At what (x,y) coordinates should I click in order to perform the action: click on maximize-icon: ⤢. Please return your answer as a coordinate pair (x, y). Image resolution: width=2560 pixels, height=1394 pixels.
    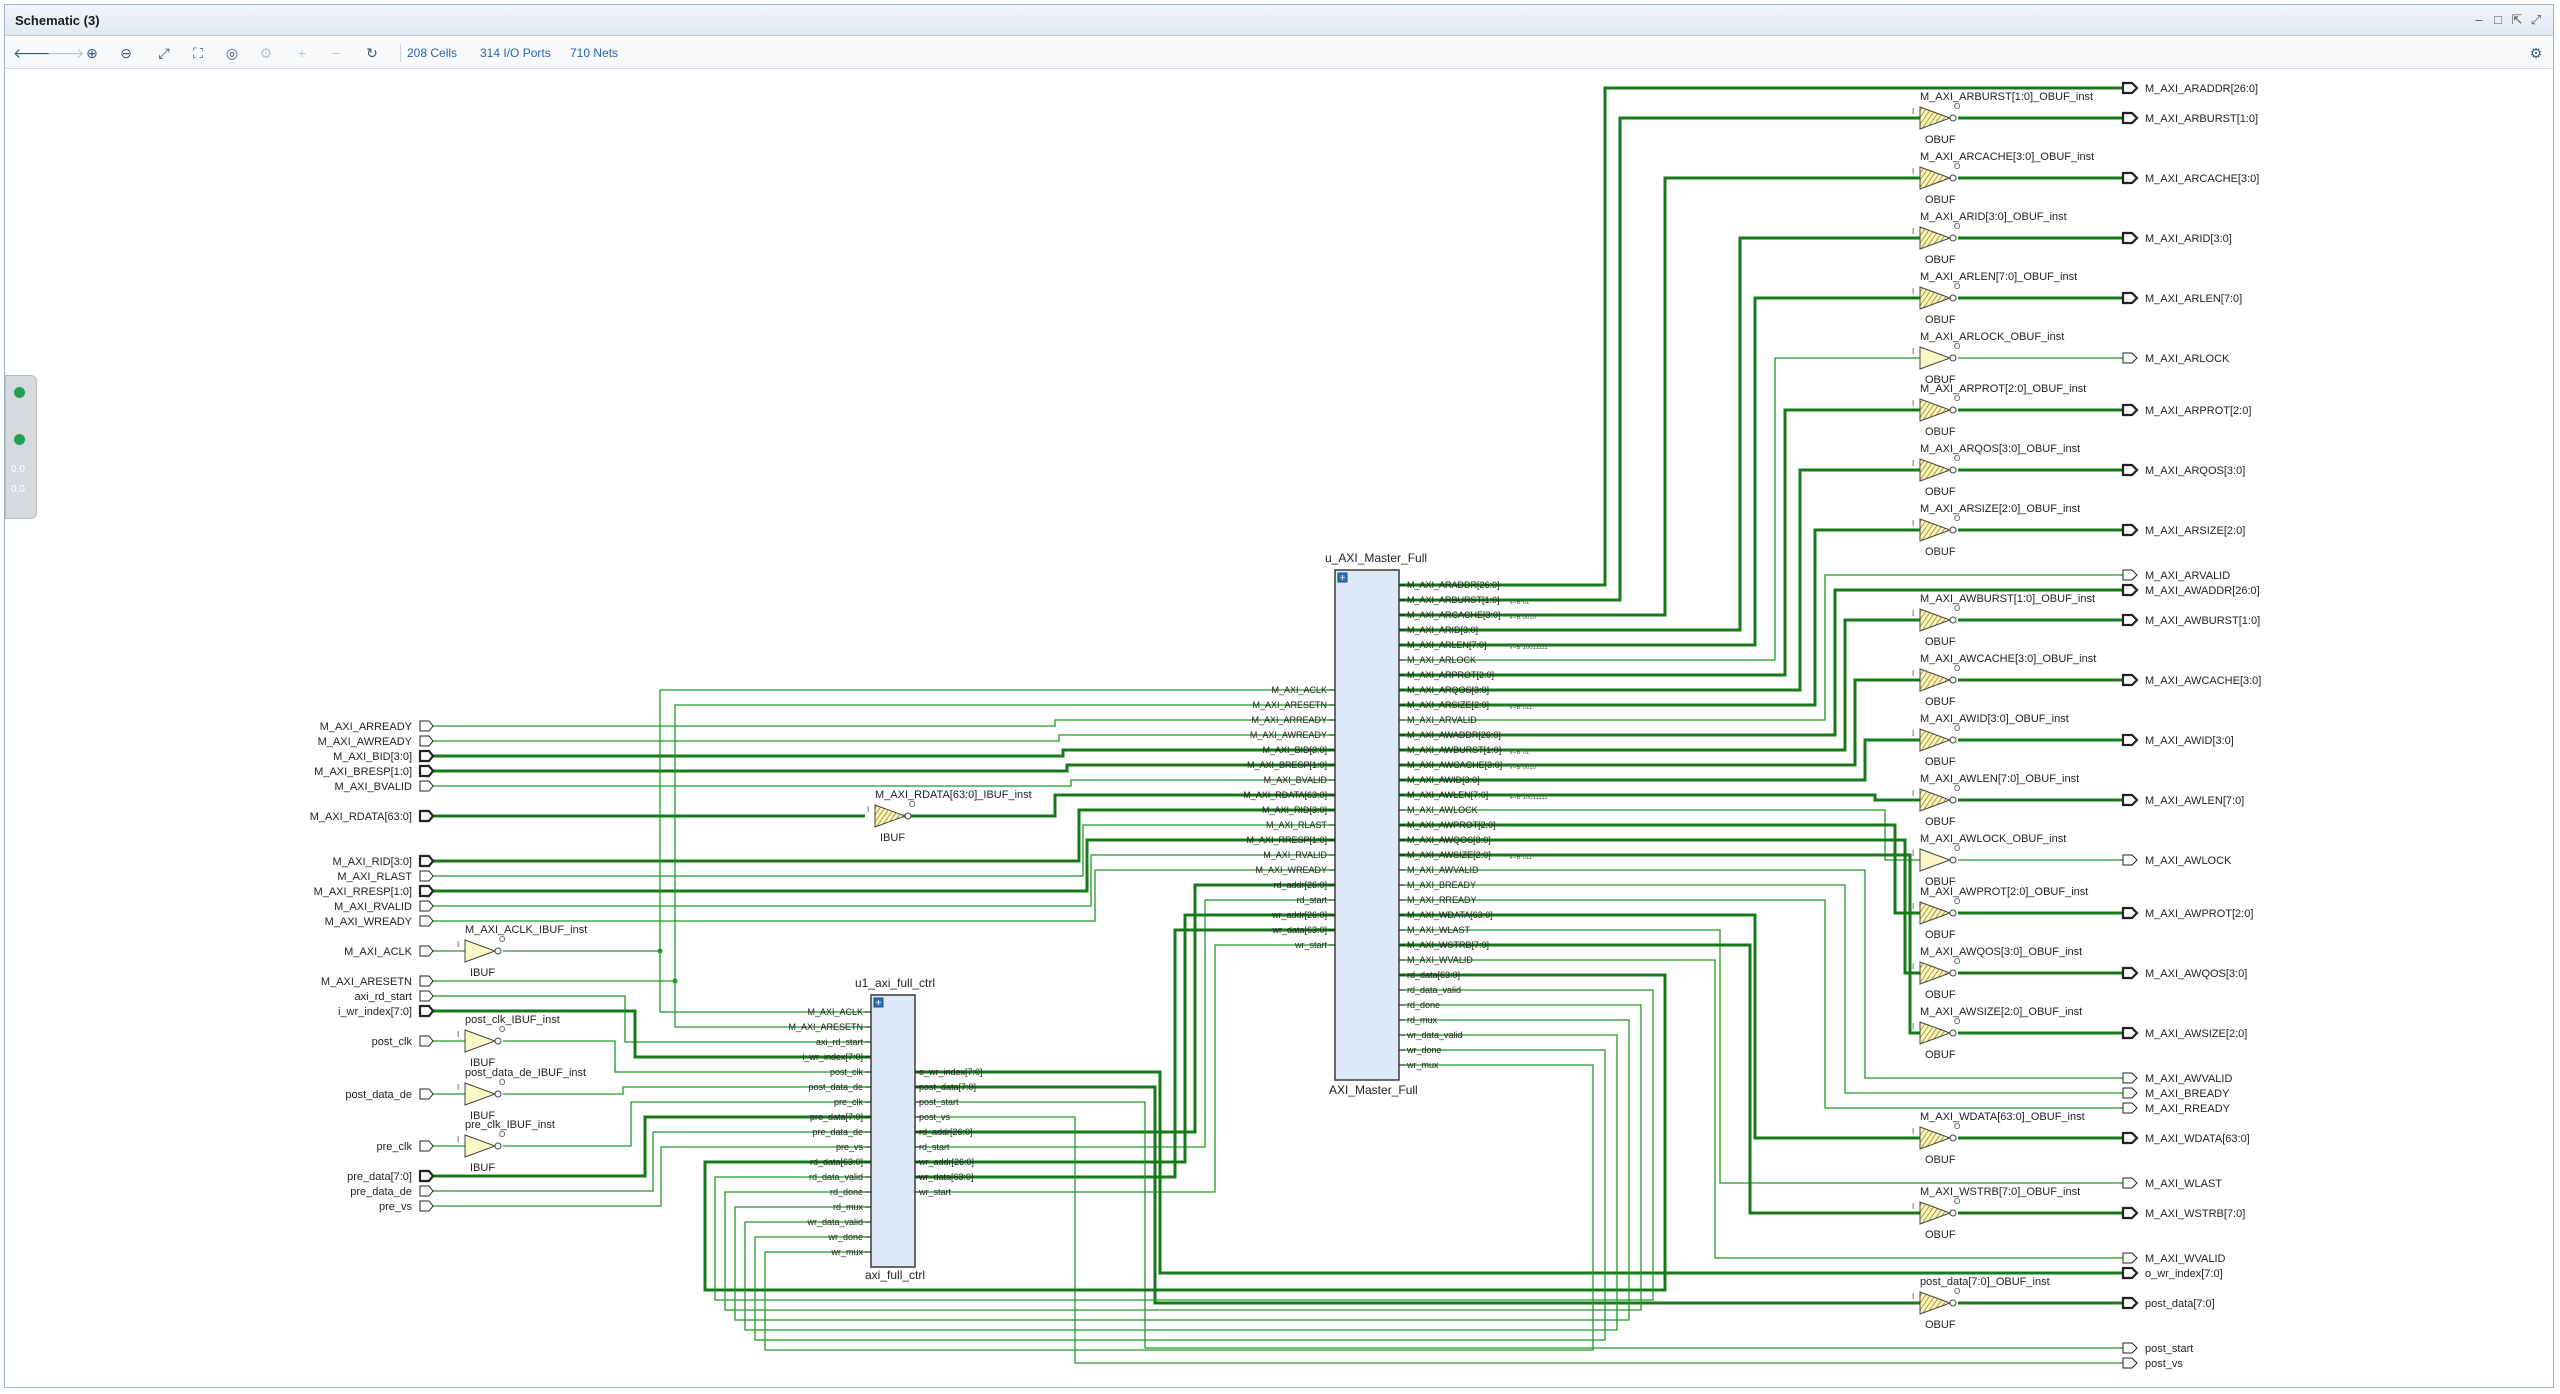
    Looking at the image, I should click on (2536, 20).